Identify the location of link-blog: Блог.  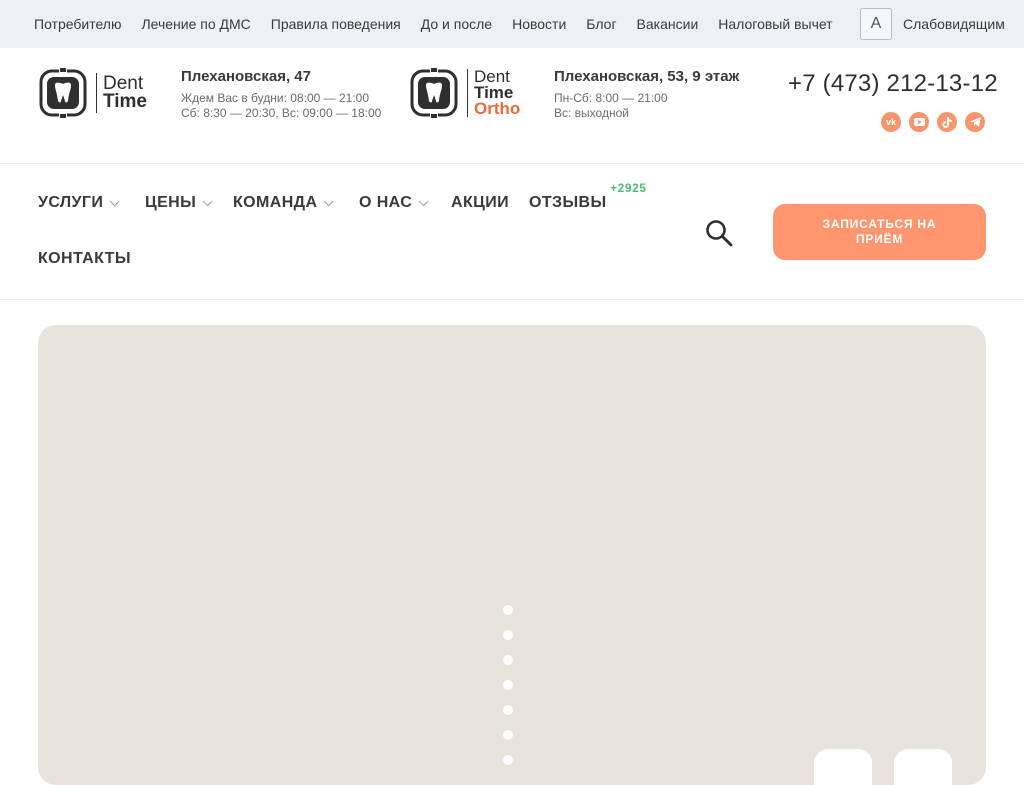
(601, 24).